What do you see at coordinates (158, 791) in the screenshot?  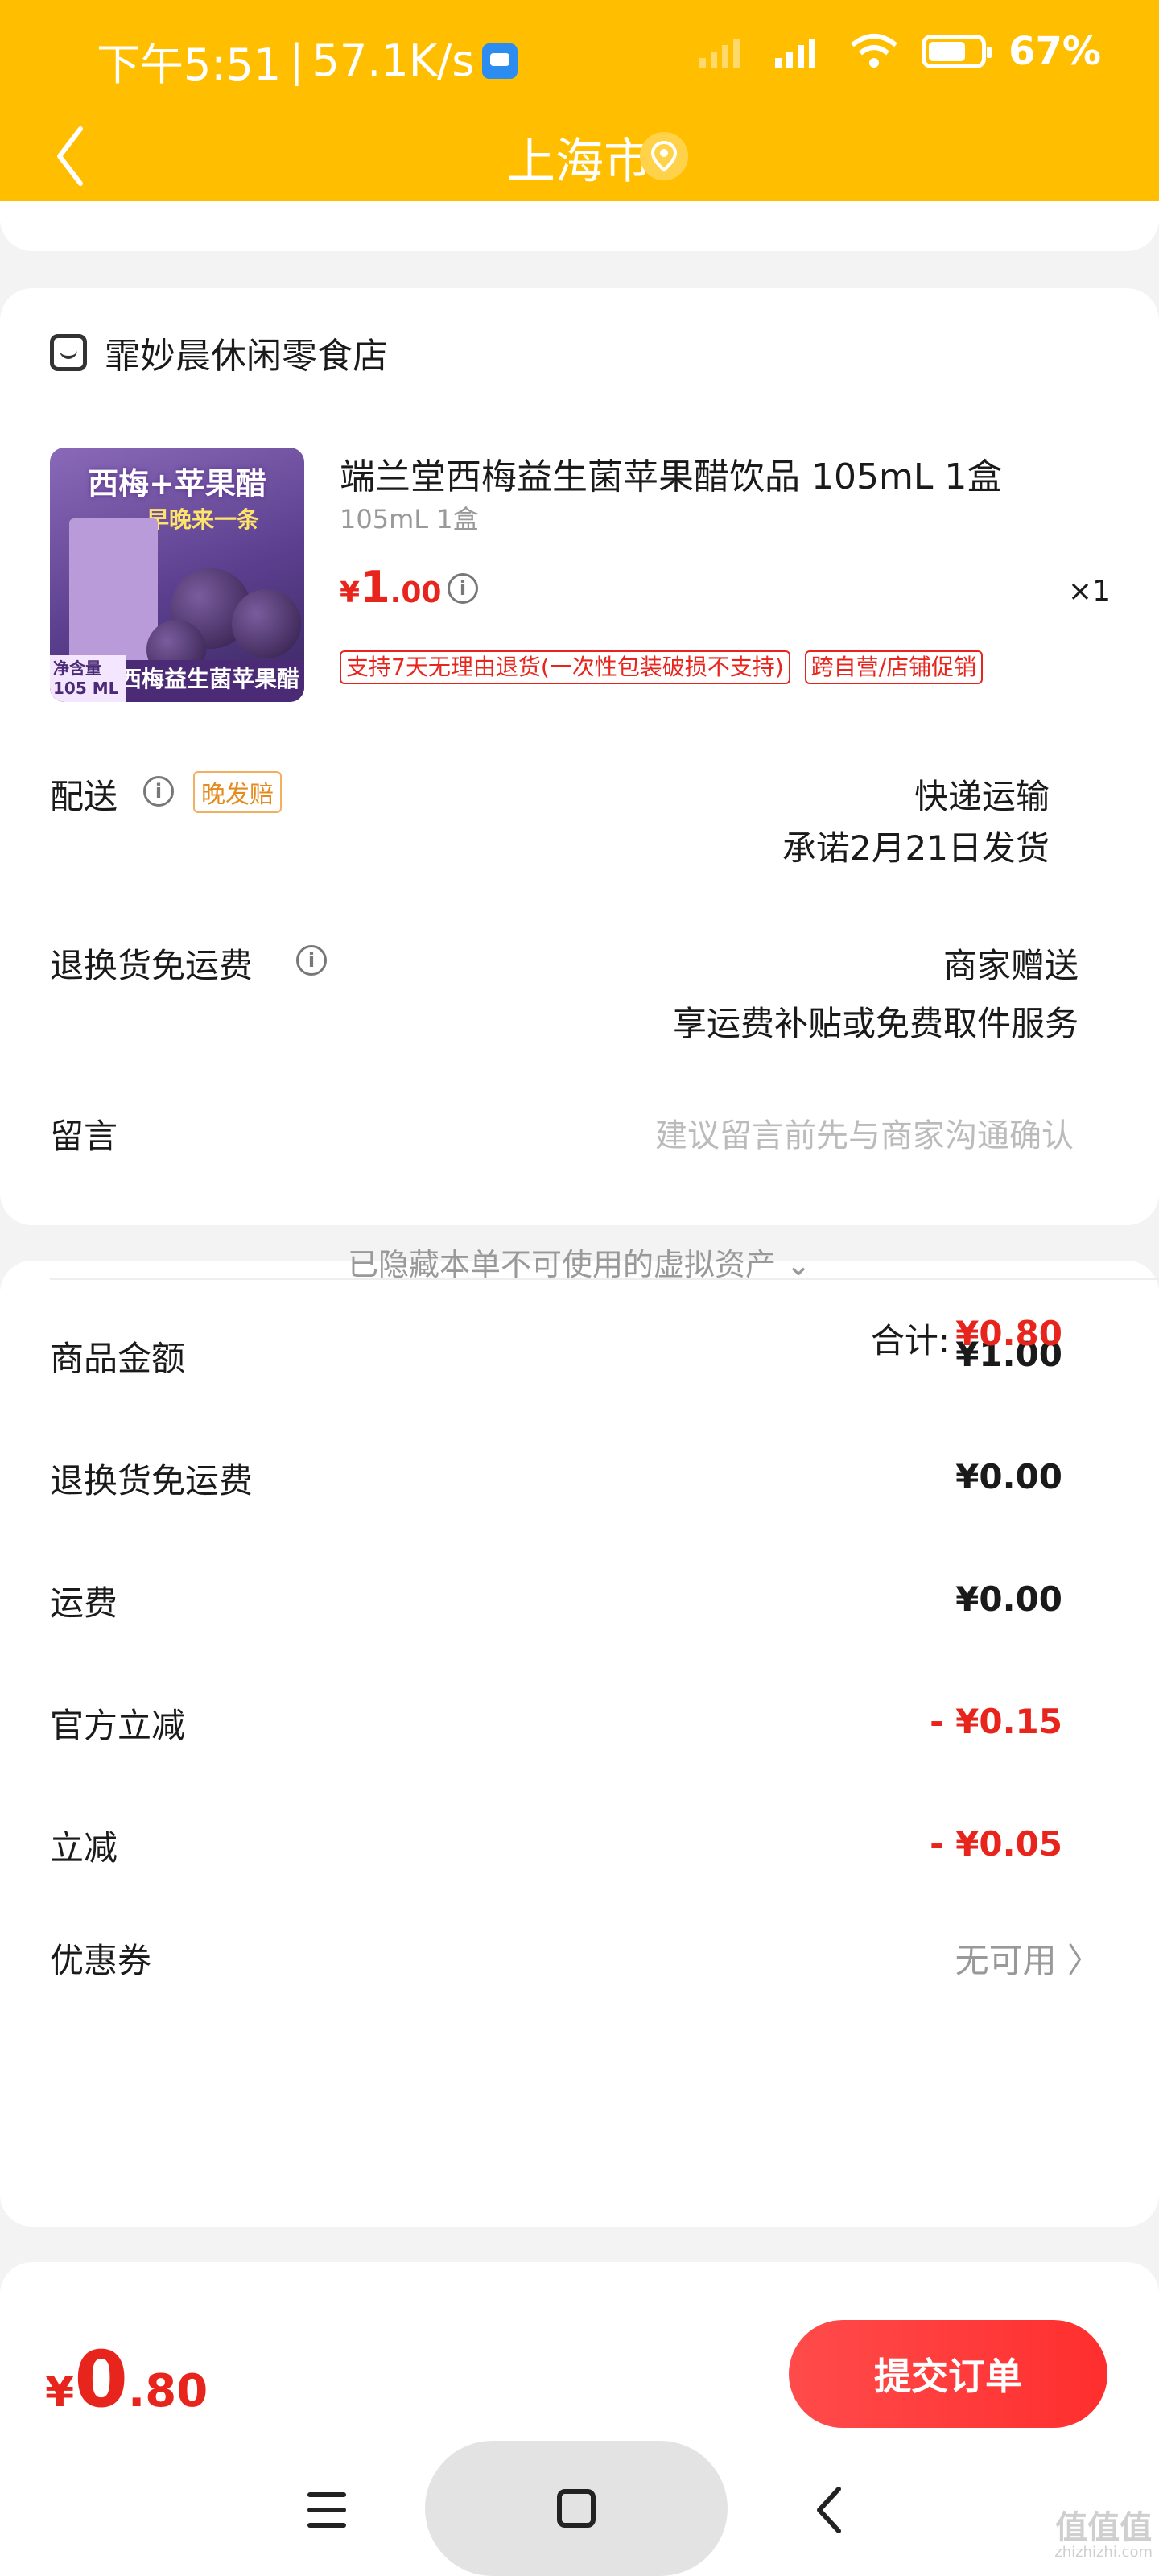 I see `delivery-info-icon: i` at bounding box center [158, 791].